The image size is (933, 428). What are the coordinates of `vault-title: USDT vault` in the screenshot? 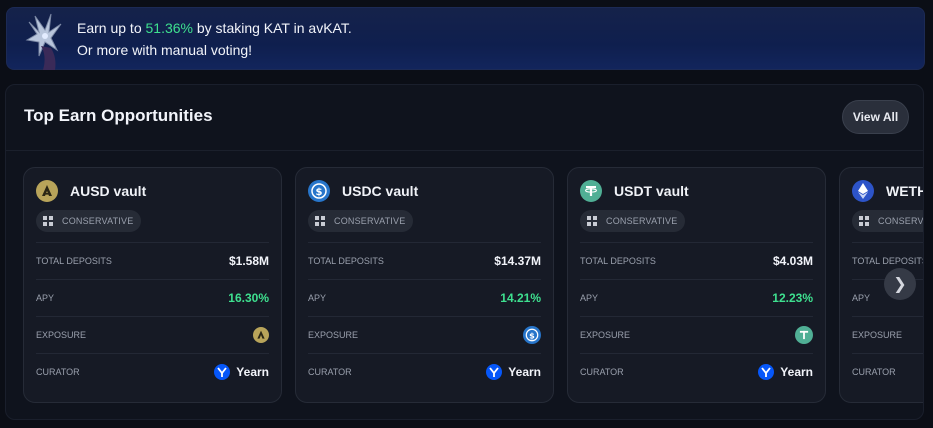 It's located at (651, 191).